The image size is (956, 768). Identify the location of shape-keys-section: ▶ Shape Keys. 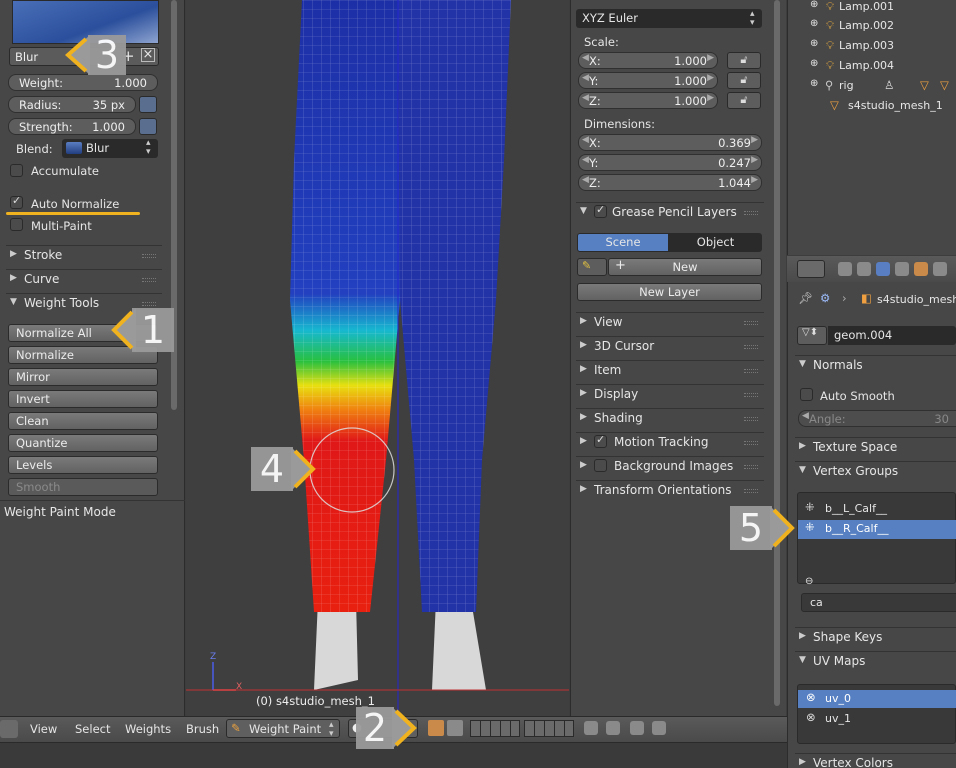
(875, 637).